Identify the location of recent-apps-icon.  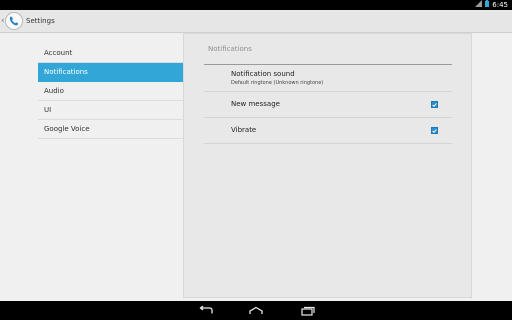
(308, 310).